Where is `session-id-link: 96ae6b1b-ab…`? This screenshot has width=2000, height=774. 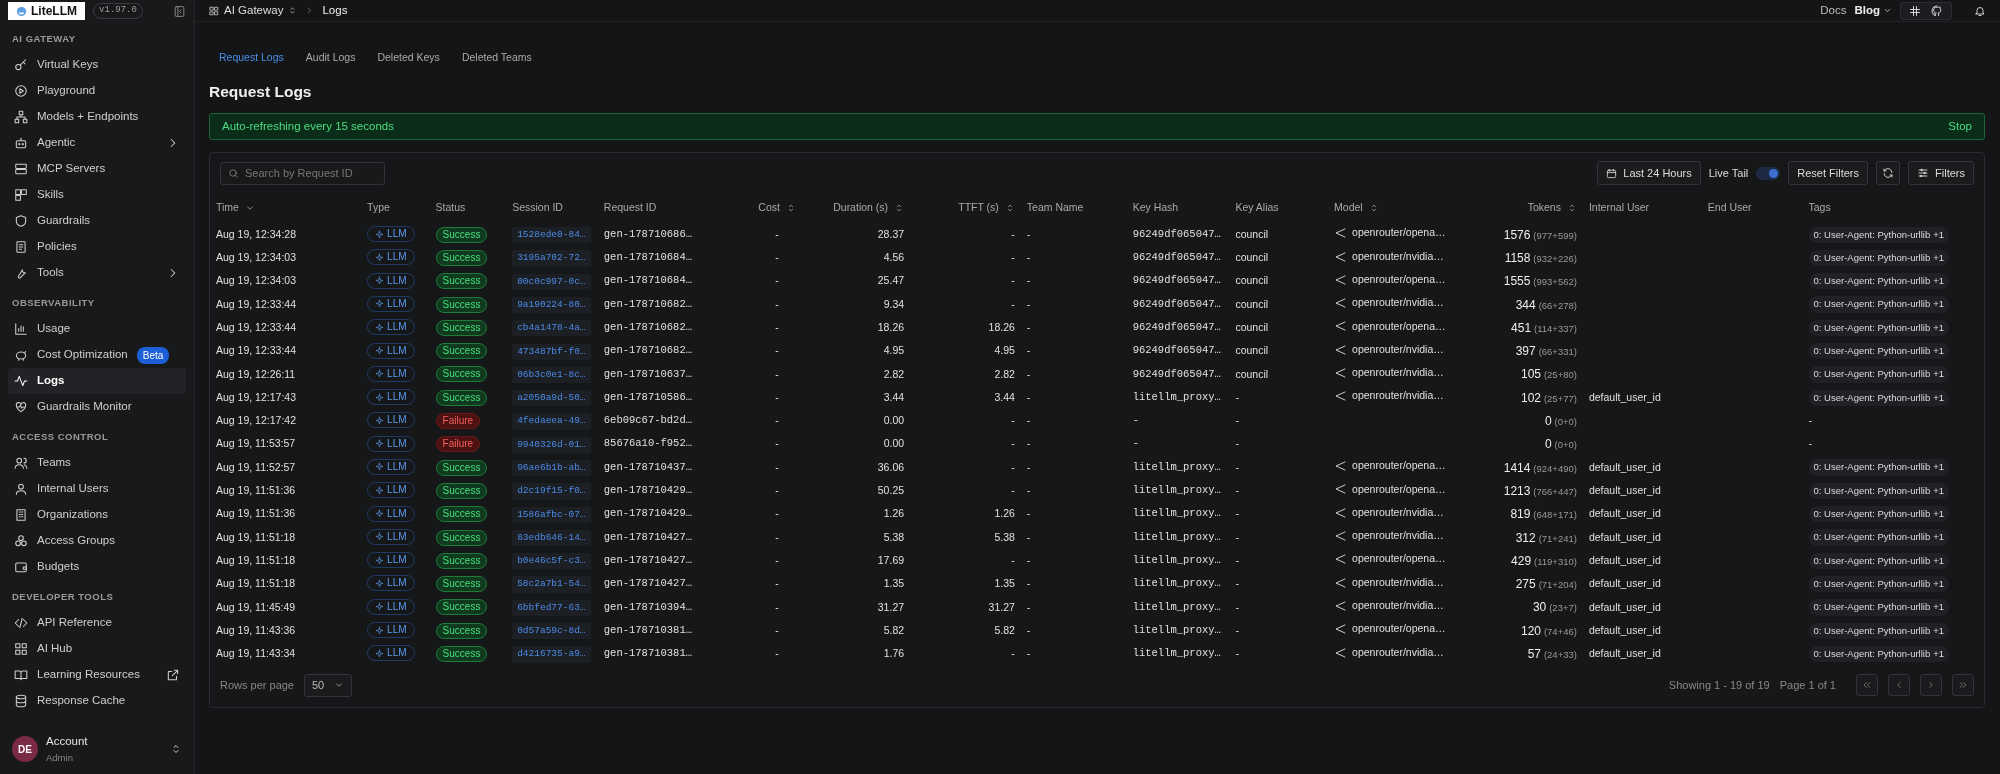
session-id-link: 96ae6b1b-ab… is located at coordinates (551, 468).